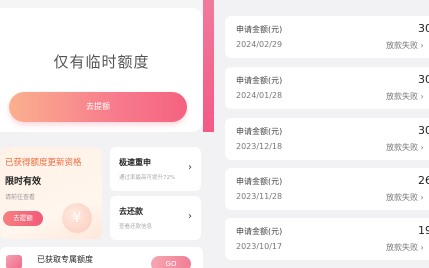 This screenshot has width=429, height=268. I want to click on quota-title: 仅有临时额度, so click(101, 62).